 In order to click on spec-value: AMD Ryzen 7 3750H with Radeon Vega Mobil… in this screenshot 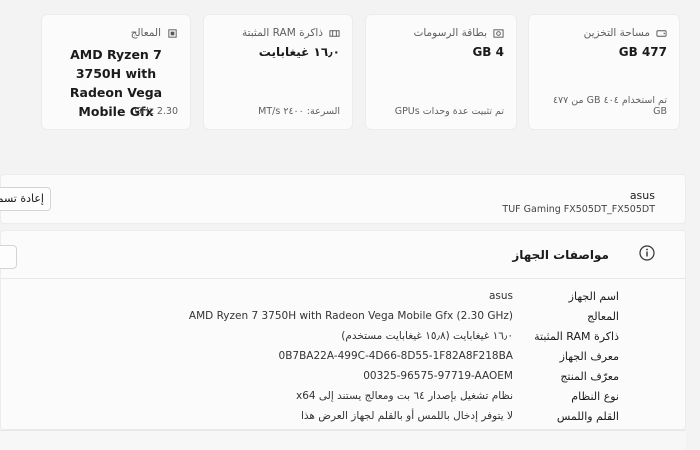, I will do `click(350, 316)`.